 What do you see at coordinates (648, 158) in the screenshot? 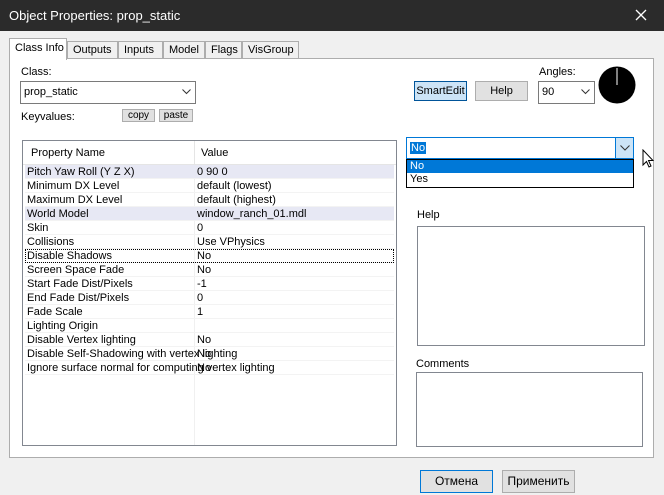
I see `mouse-pointer-icon` at bounding box center [648, 158].